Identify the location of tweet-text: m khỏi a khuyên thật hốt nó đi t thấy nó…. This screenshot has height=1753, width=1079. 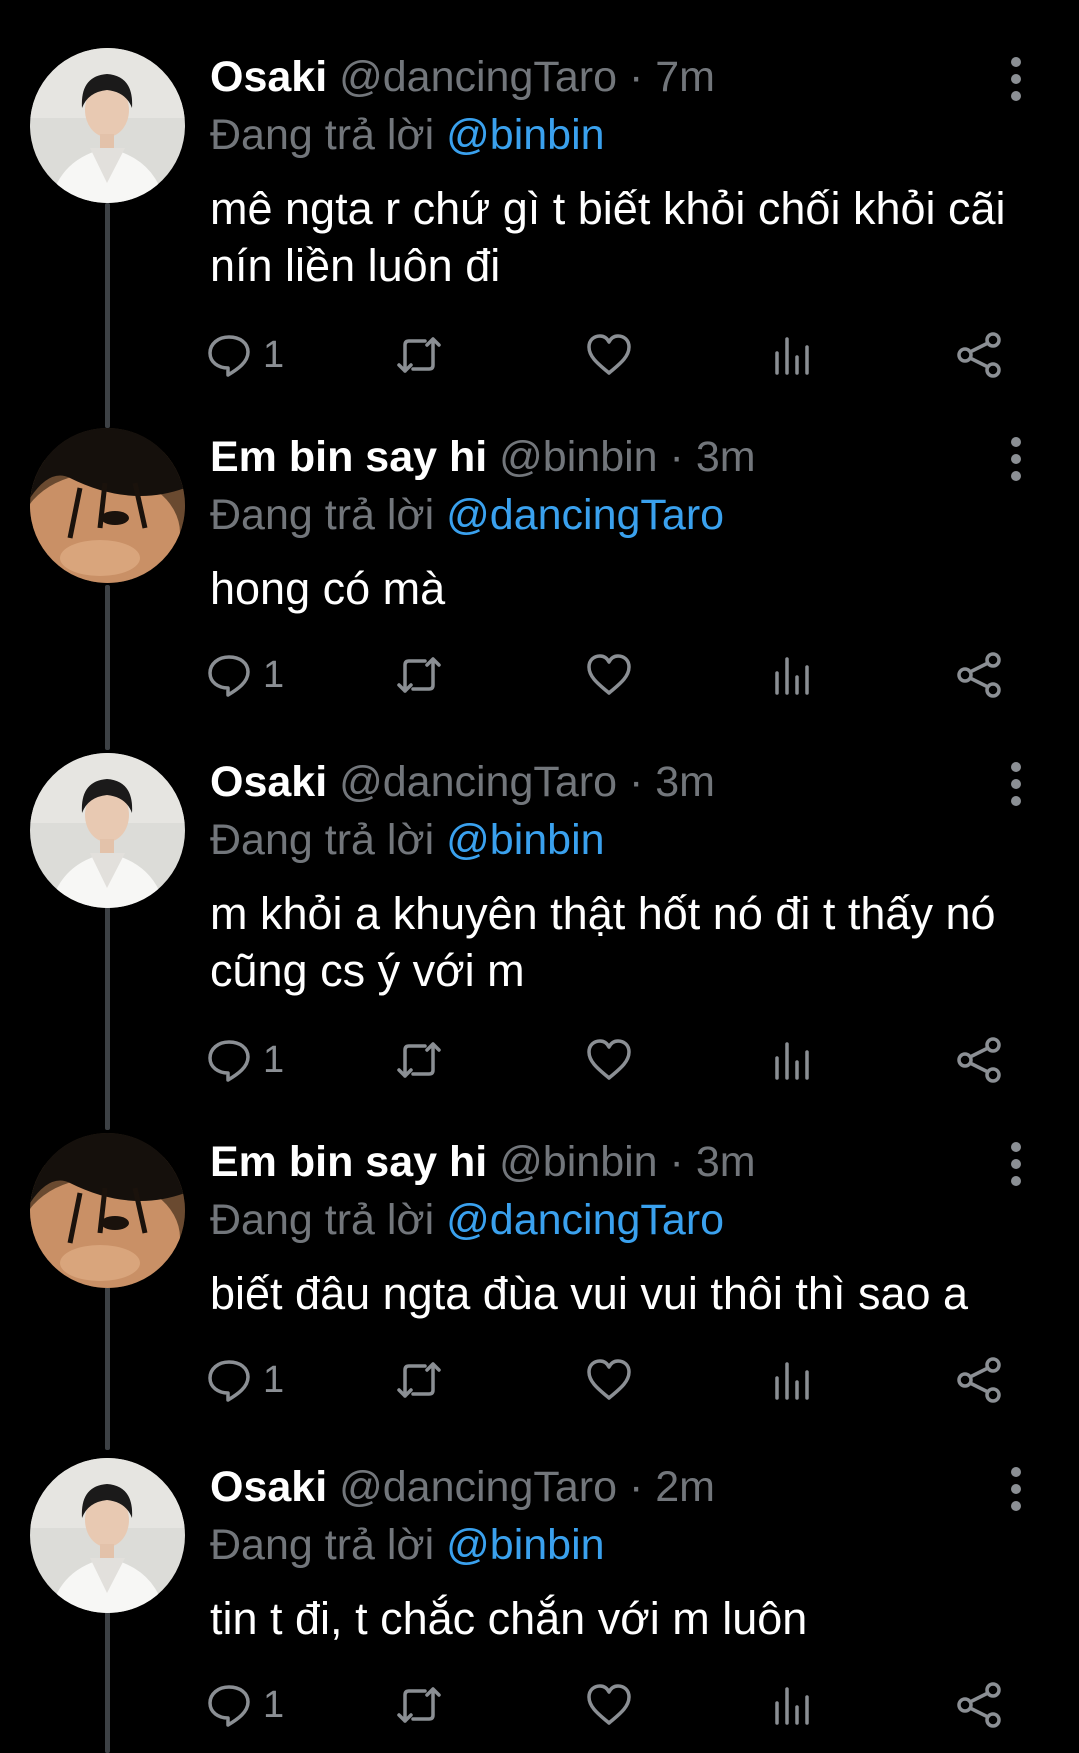
(603, 942).